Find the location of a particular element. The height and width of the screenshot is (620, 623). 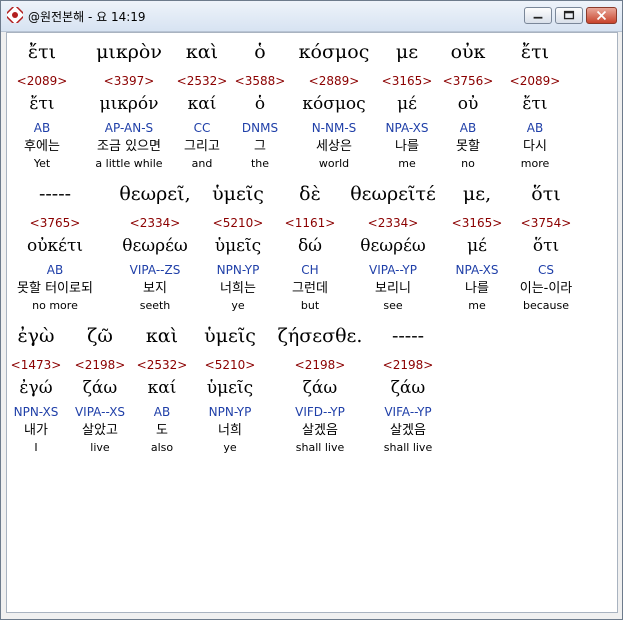

strong-number: <3765> is located at coordinates (55, 223).